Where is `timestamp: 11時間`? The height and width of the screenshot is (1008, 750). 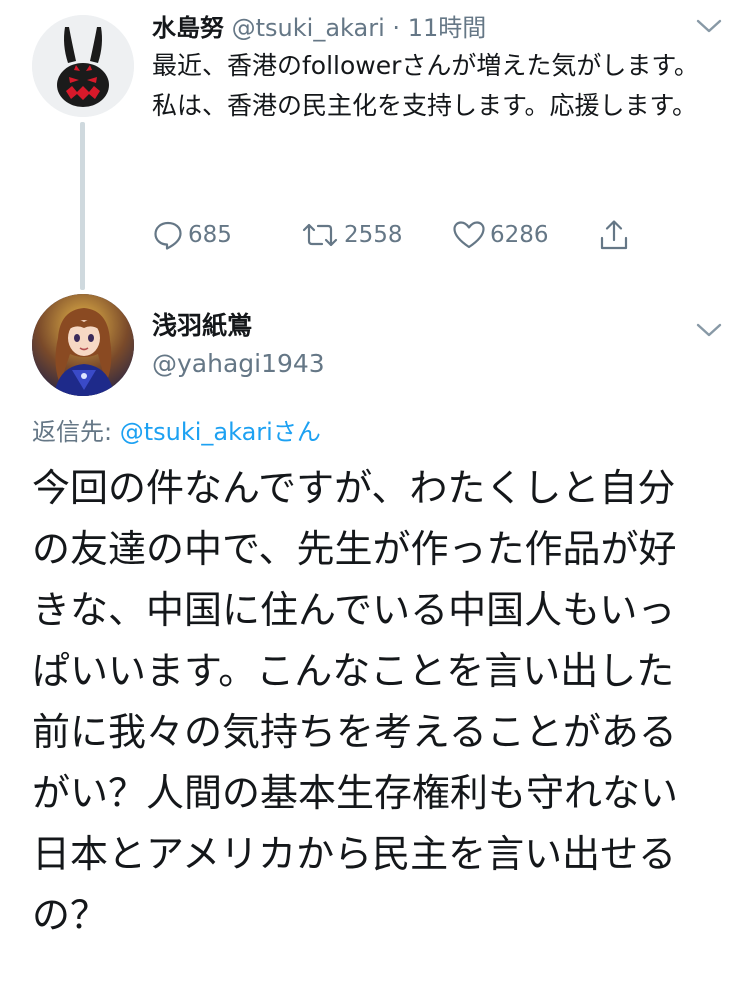 timestamp: 11時間 is located at coordinates (447, 28).